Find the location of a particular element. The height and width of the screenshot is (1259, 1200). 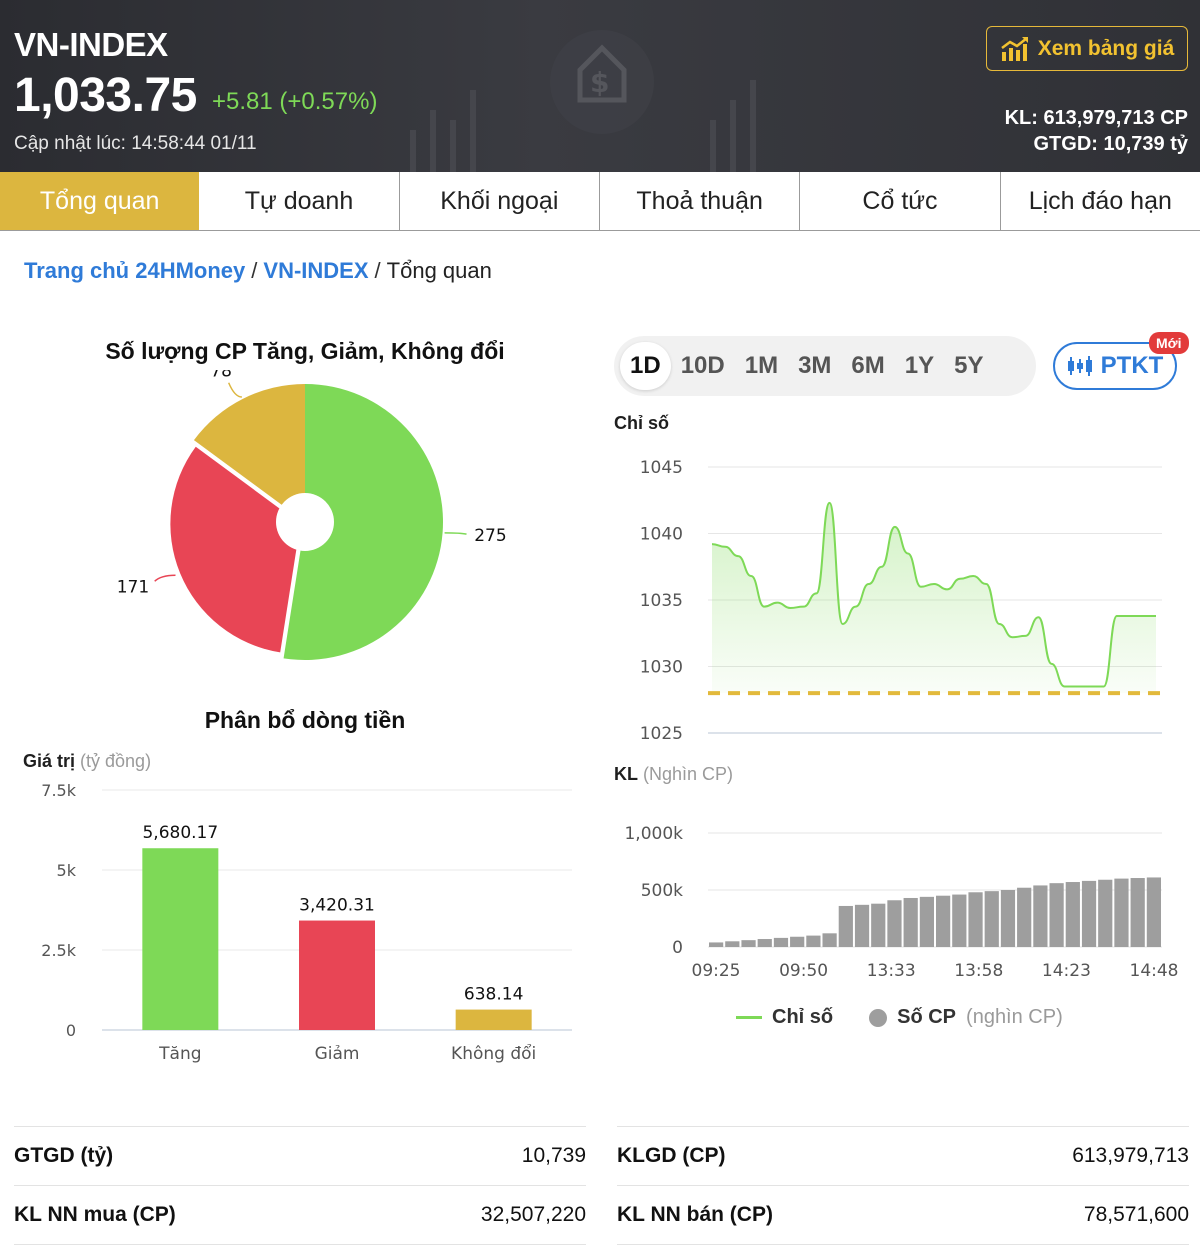

bar-y-tick-label: 0 is located at coordinates (71, 1030).